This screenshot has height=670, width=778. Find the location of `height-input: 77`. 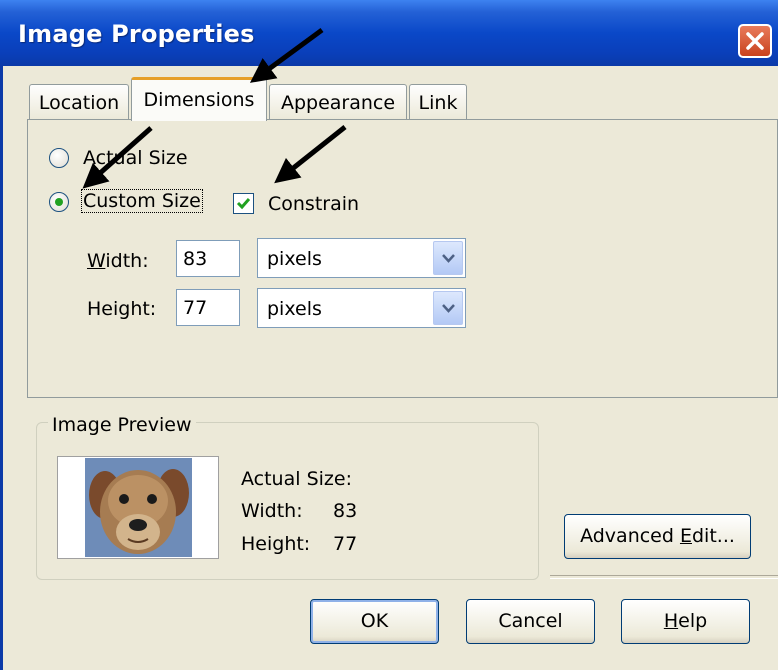

height-input: 77 is located at coordinates (208, 307).